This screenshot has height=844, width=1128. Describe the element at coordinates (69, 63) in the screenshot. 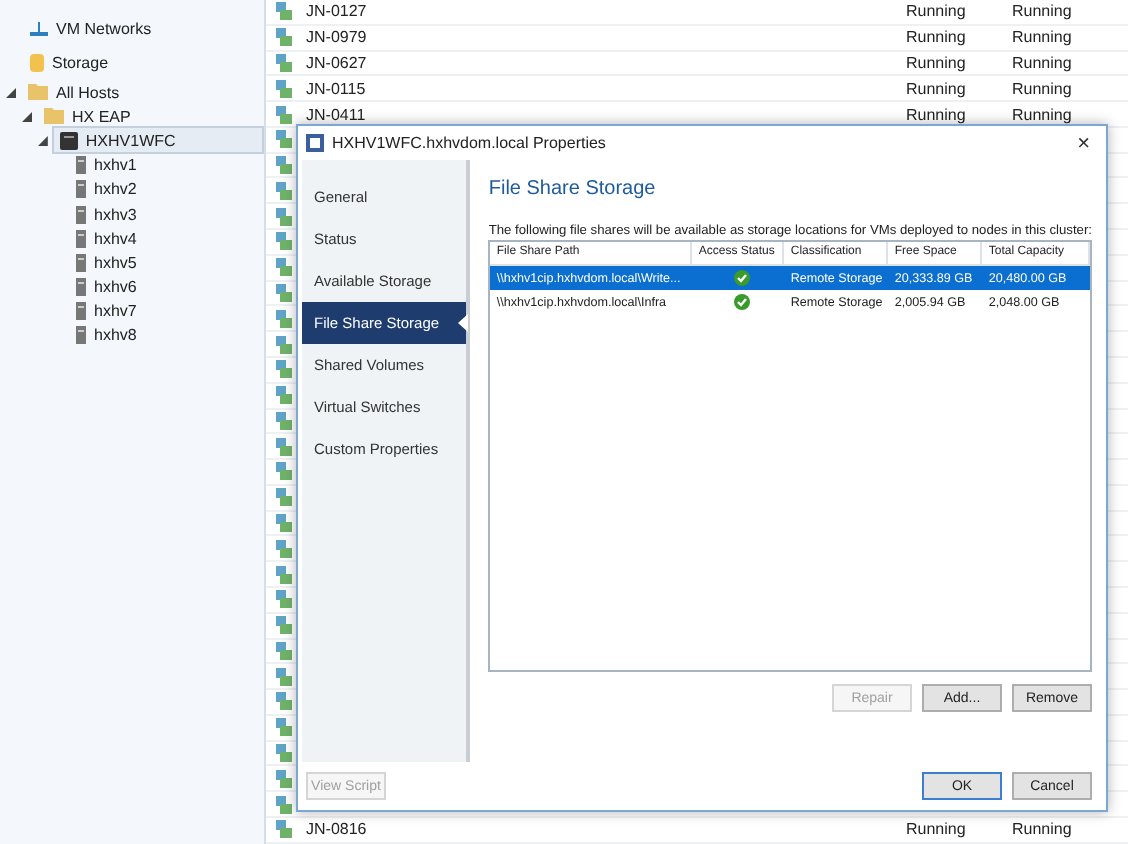

I see `tree-item: Storage` at that location.